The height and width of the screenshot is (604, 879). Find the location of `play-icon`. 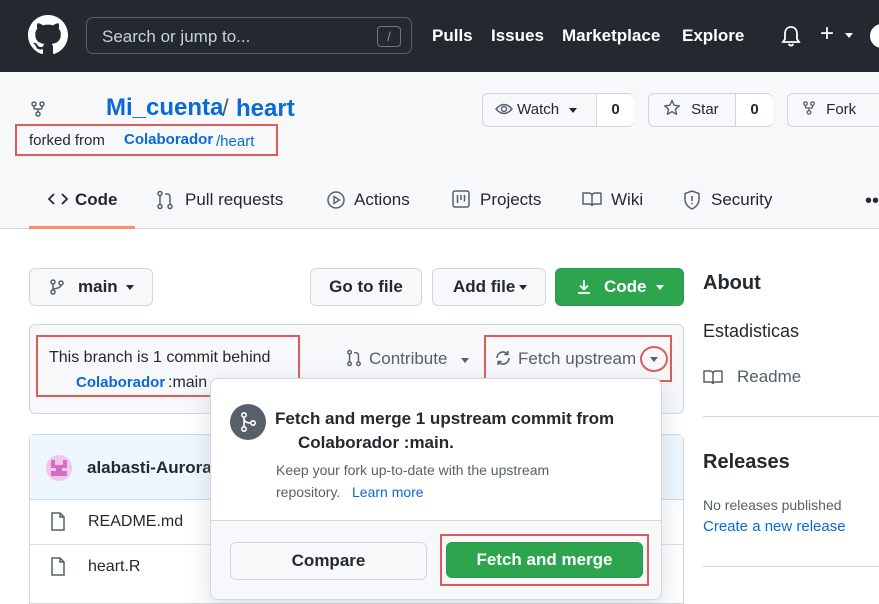

play-icon is located at coordinates (336, 200).